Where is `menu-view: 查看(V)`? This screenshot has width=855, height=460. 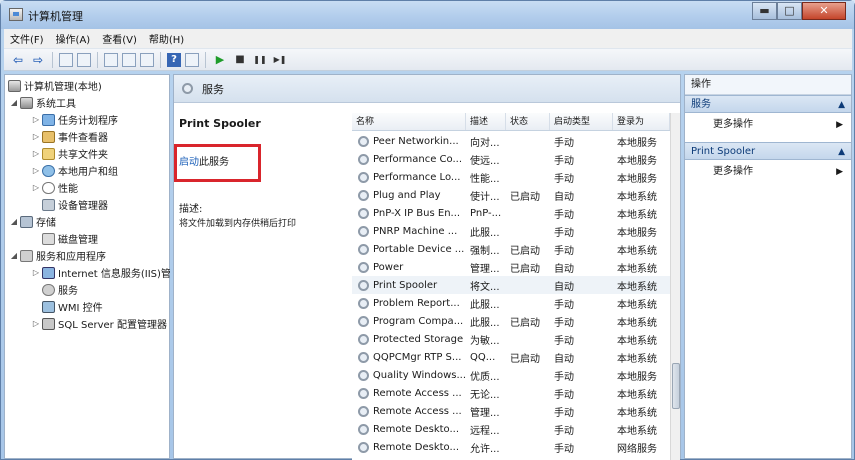
menu-view: 查看(V) is located at coordinates (119, 38).